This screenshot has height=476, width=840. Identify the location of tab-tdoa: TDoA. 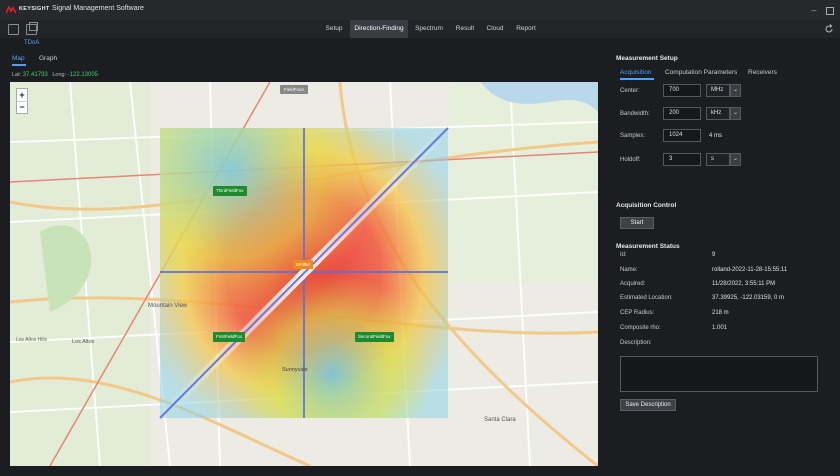
(31, 43).